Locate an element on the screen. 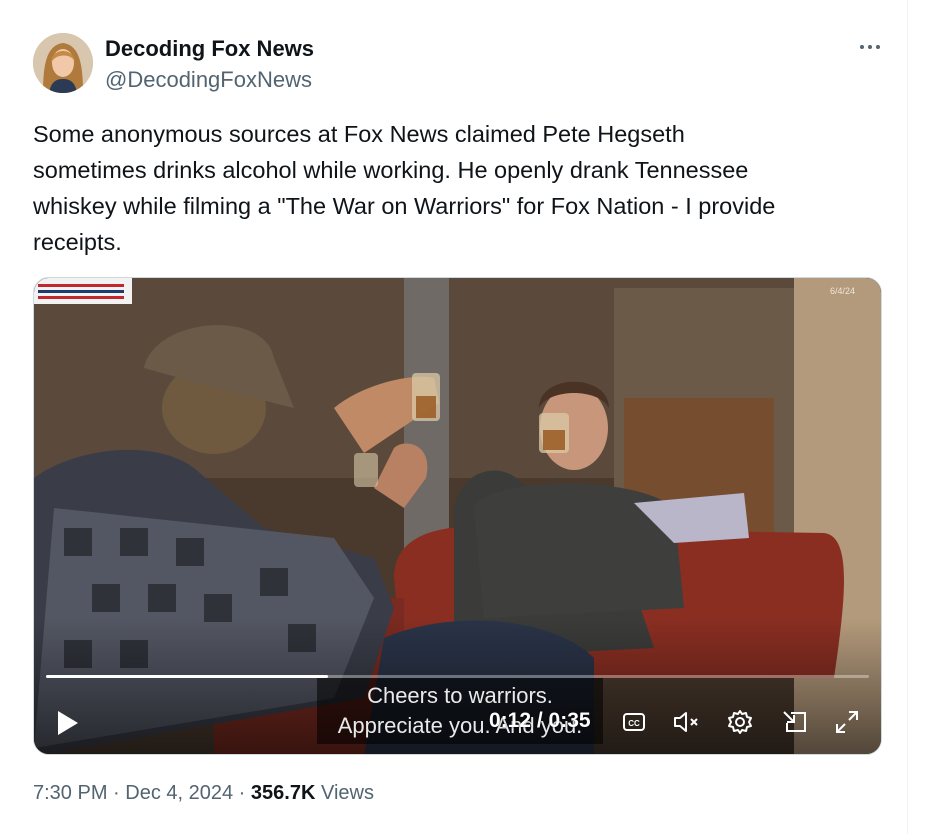 This screenshot has height=834, width=928. author-handle: @DecodingFoxNews is located at coordinates (208, 80).